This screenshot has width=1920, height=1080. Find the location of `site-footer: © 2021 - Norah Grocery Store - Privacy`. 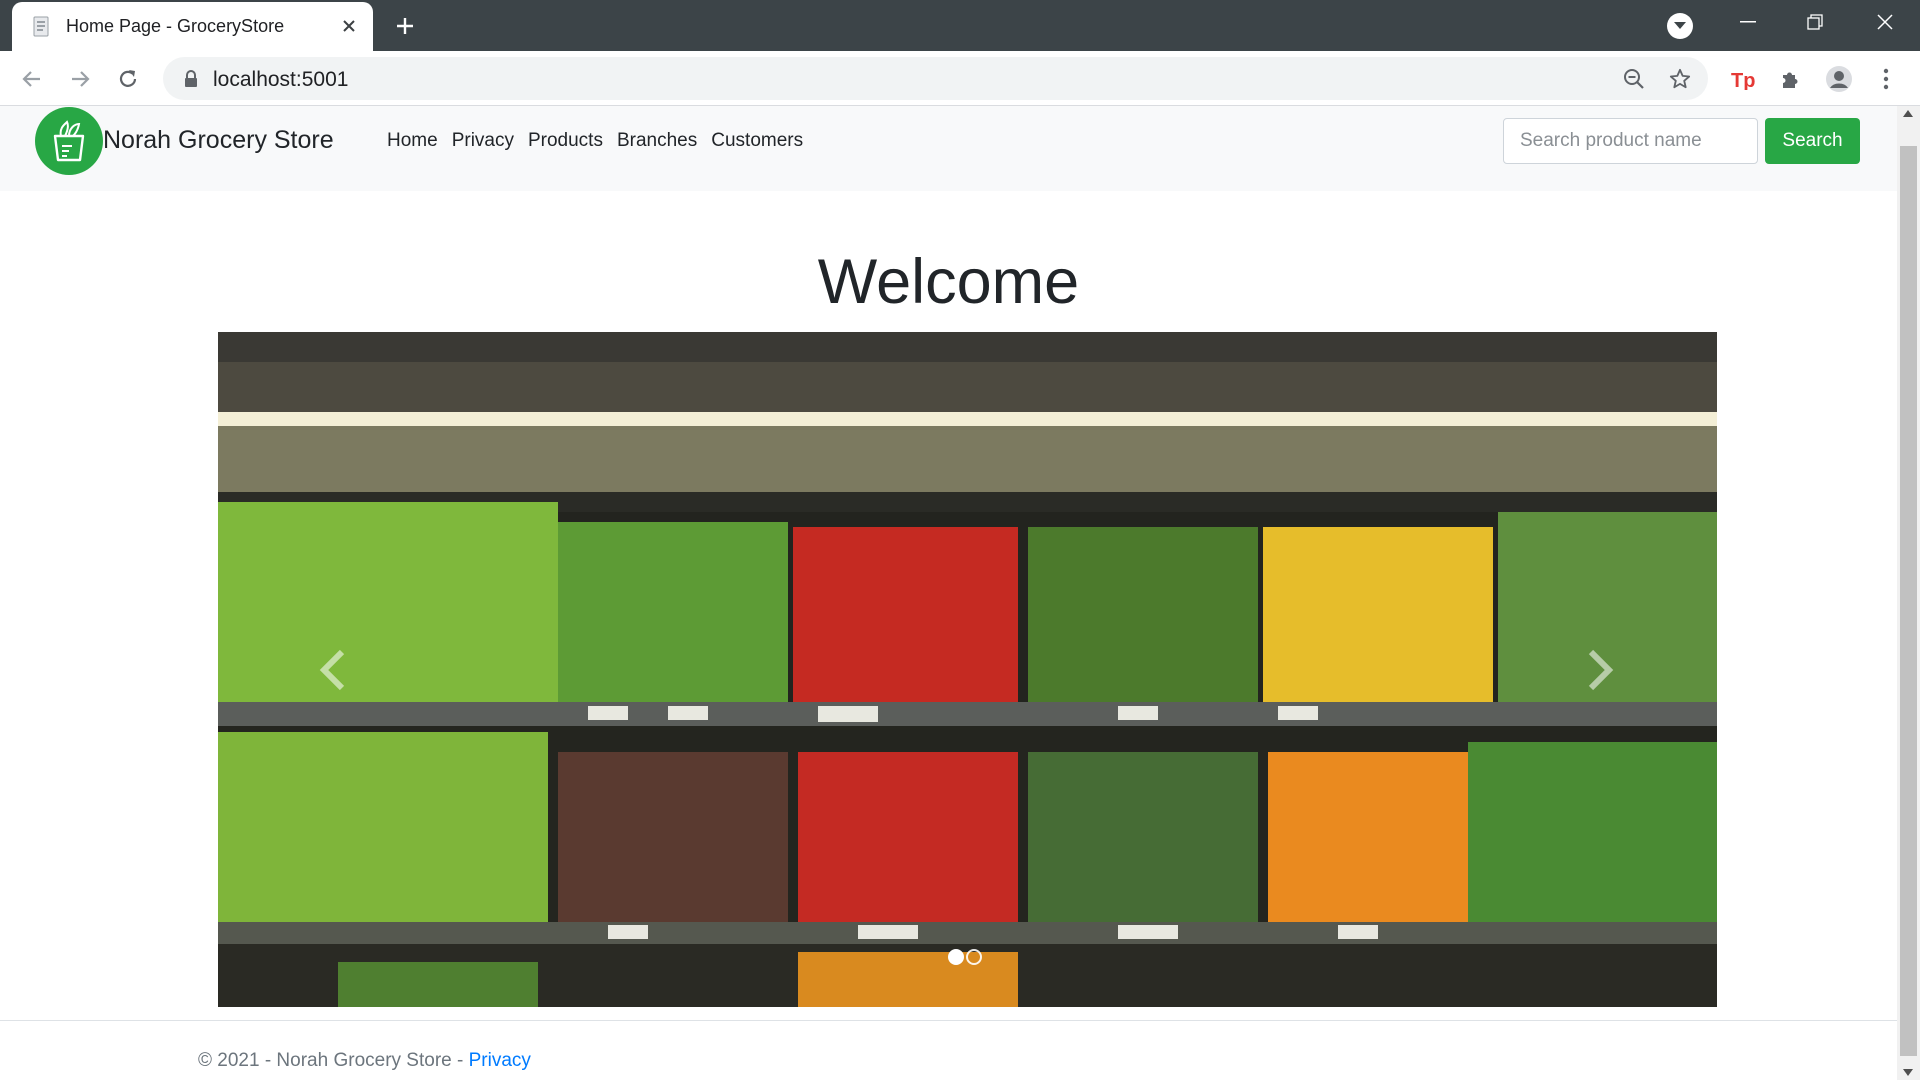

site-footer: © 2021 - Norah Grocery Store - Privacy is located at coordinates (364, 1061).